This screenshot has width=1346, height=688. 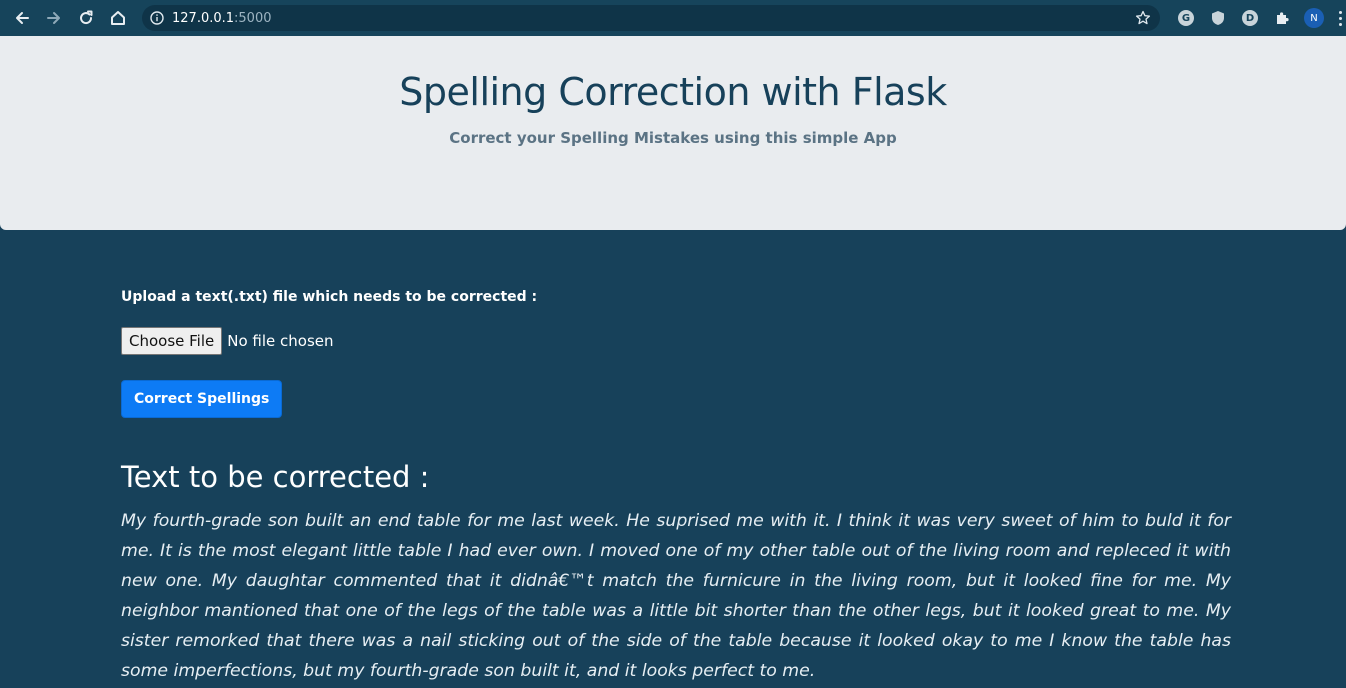 What do you see at coordinates (673, 92) in the screenshot?
I see `page-title: Spelling Correction with Flask` at bounding box center [673, 92].